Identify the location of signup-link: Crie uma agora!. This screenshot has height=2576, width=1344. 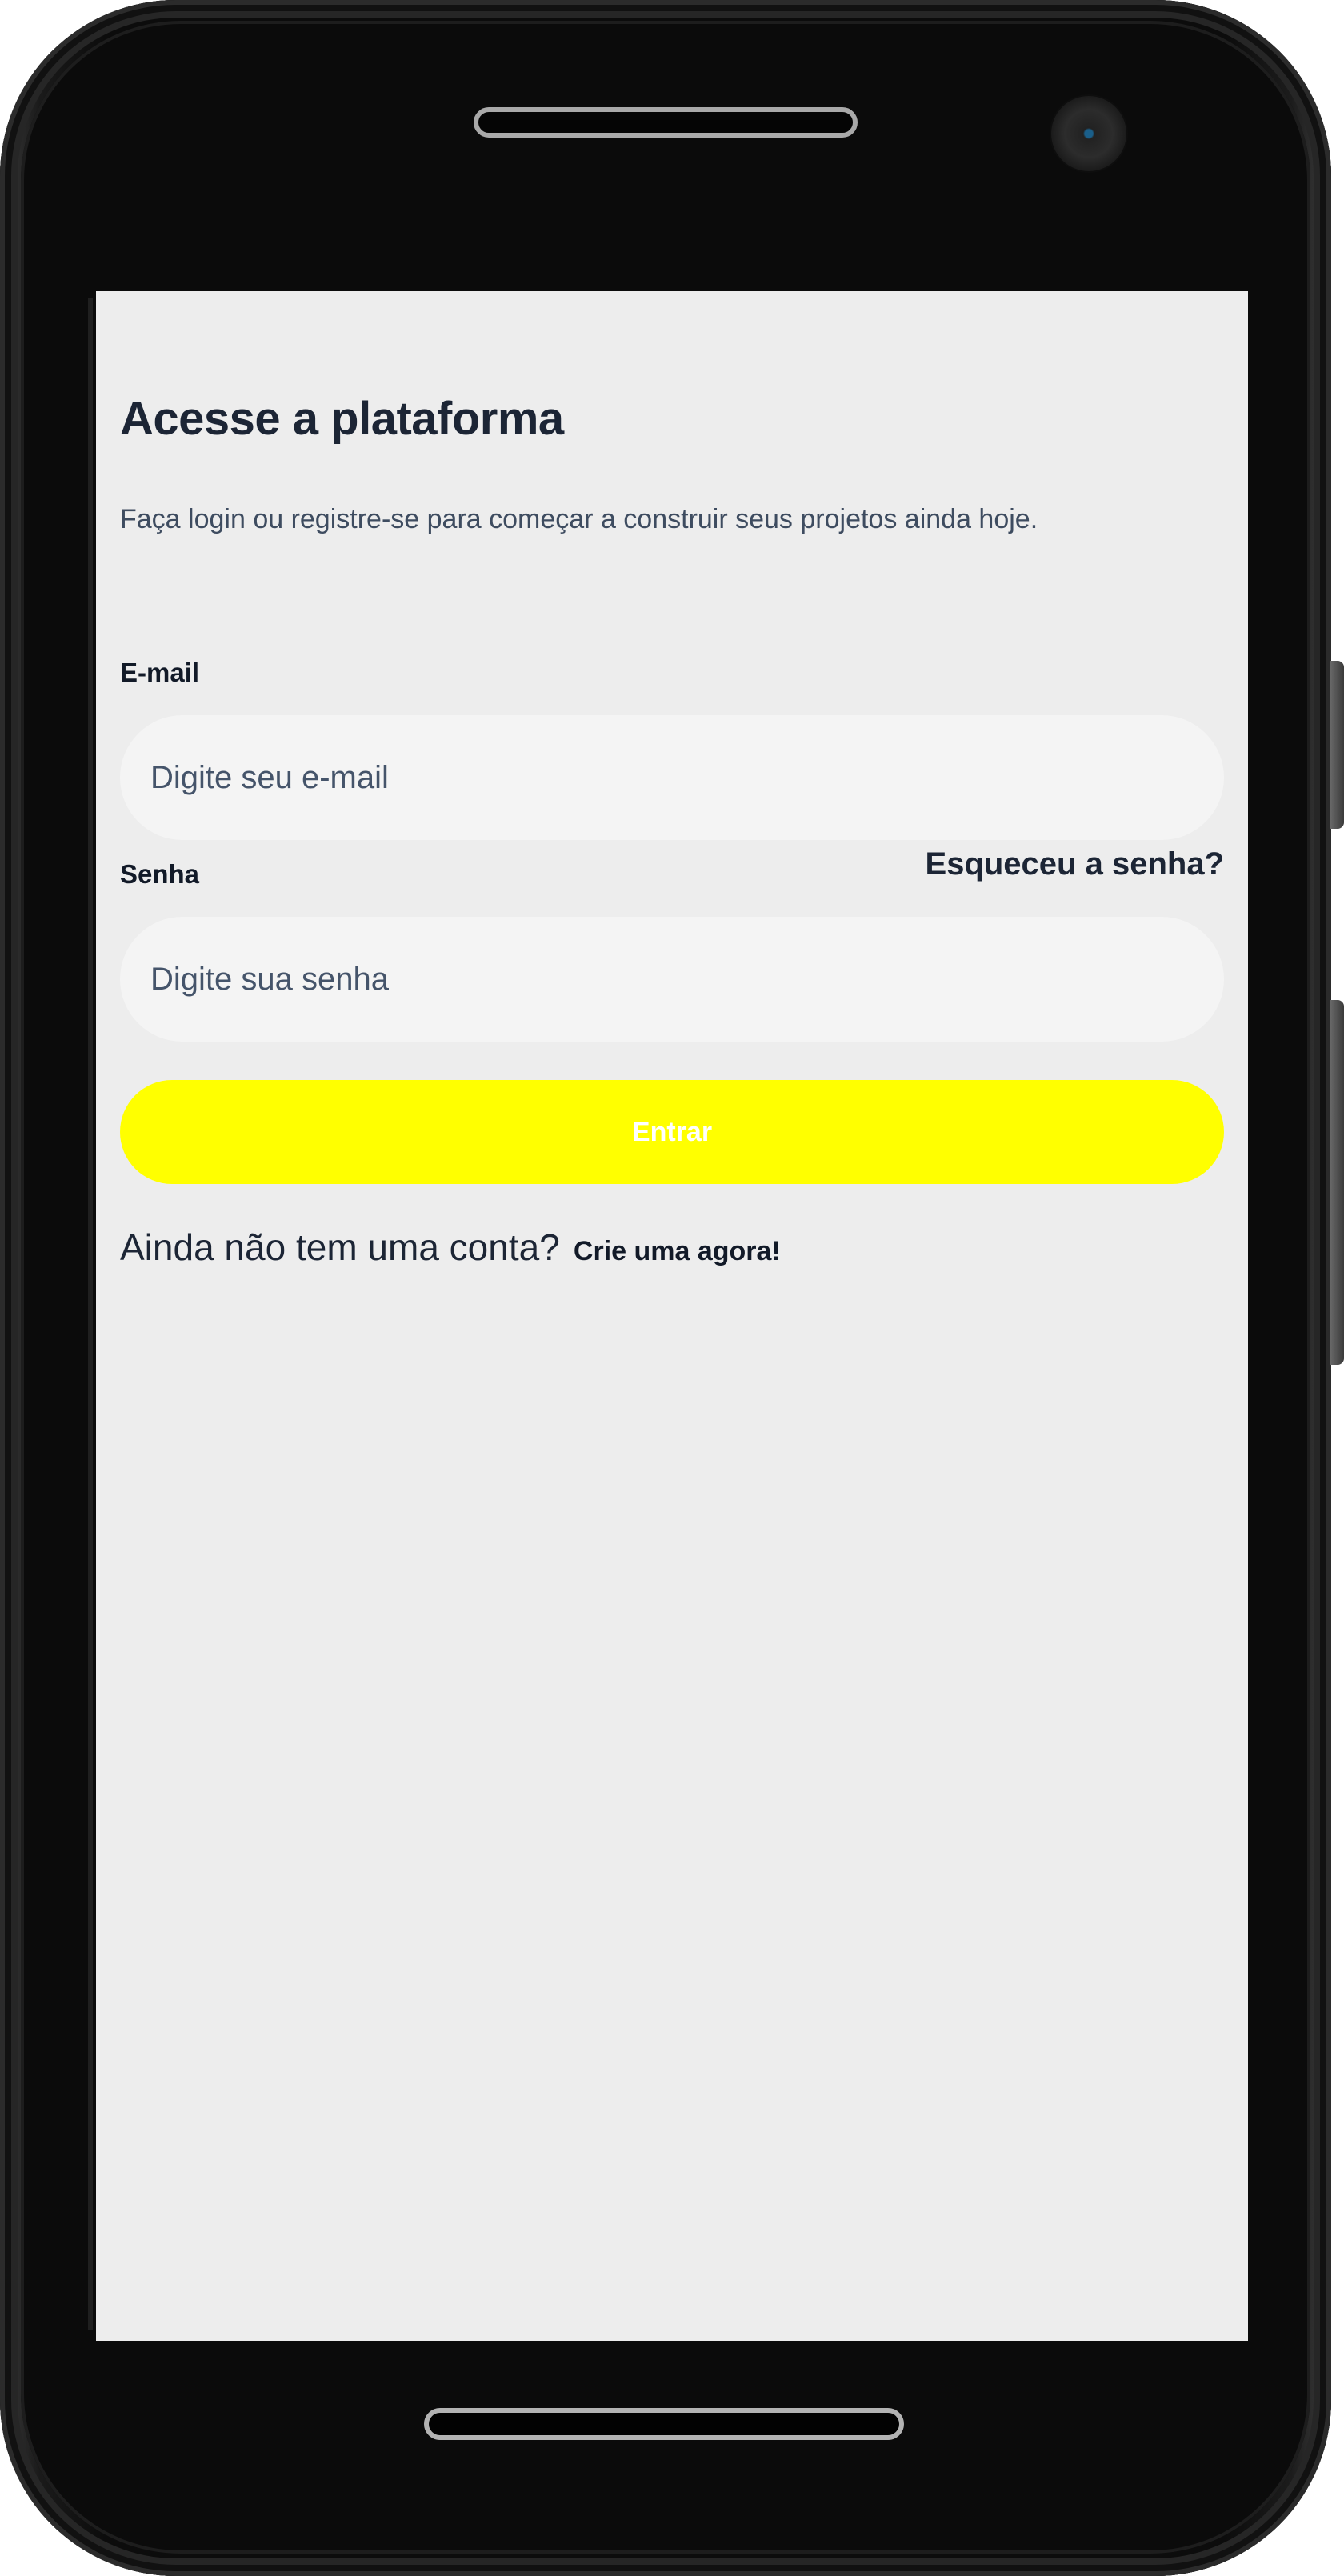
(677, 1251).